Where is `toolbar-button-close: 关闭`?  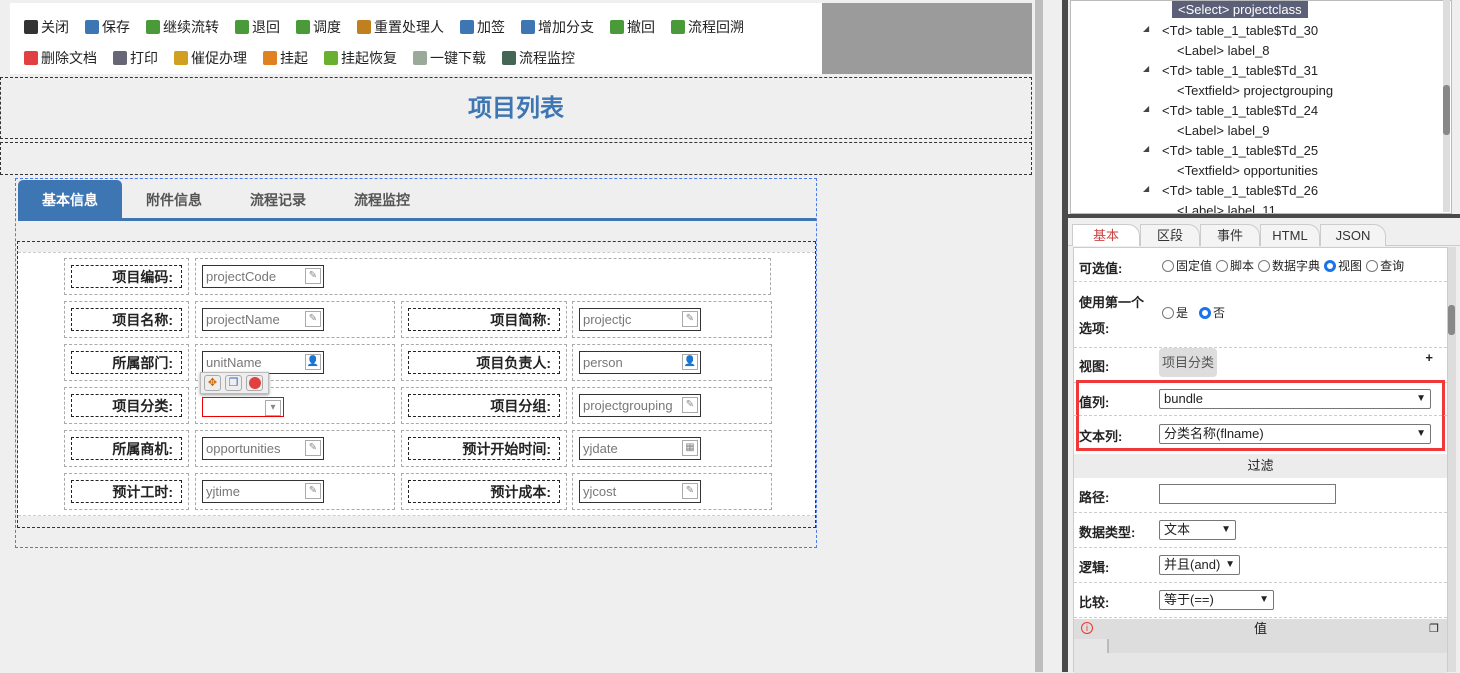 toolbar-button-close: 关闭 is located at coordinates (46, 27).